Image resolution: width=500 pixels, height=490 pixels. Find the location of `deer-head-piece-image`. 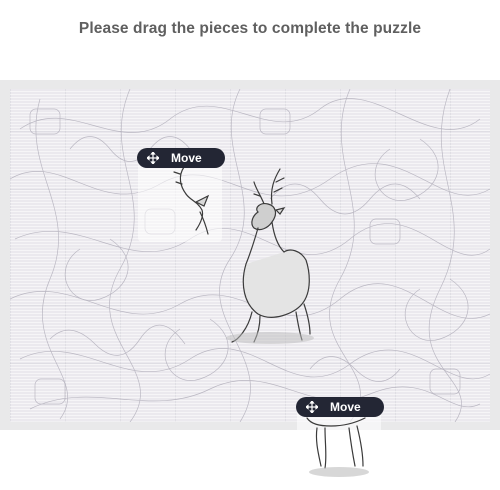

deer-head-piece-image is located at coordinates (191, 200).